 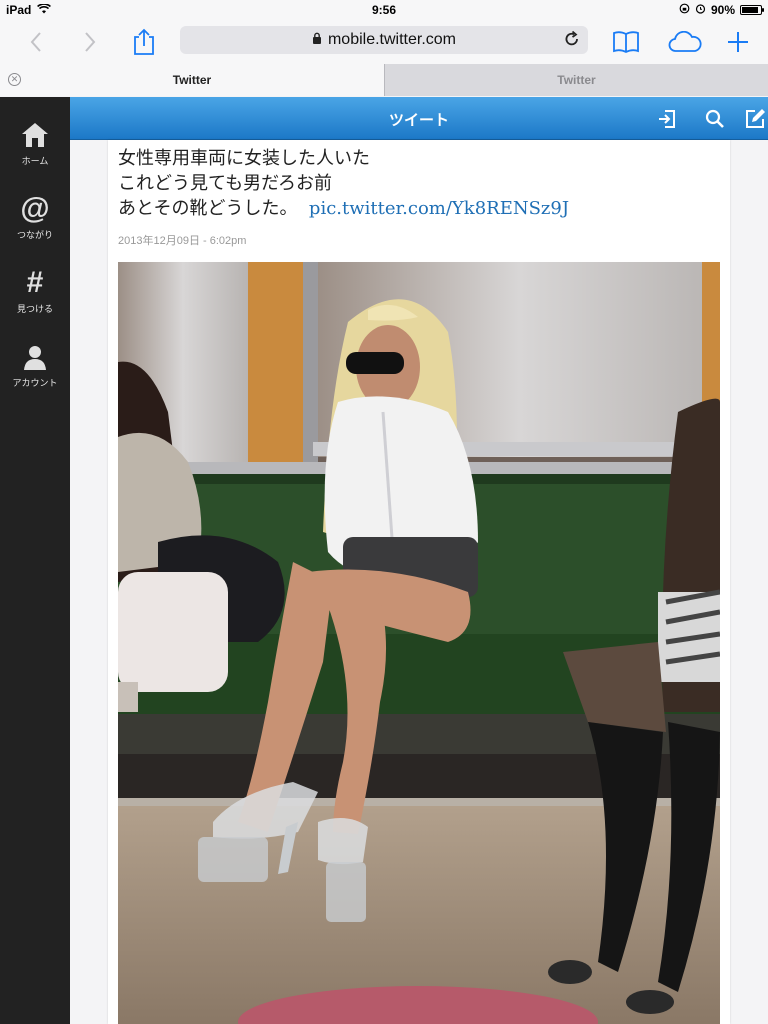 I want to click on bookmarks-button, so click(x=626, y=42).